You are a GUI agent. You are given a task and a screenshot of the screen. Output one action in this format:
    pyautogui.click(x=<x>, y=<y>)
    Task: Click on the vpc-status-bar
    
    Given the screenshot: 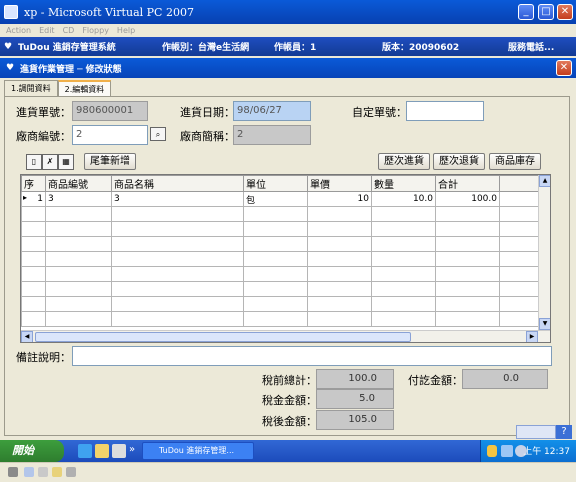 What is the action you would take?
    pyautogui.click(x=288, y=472)
    